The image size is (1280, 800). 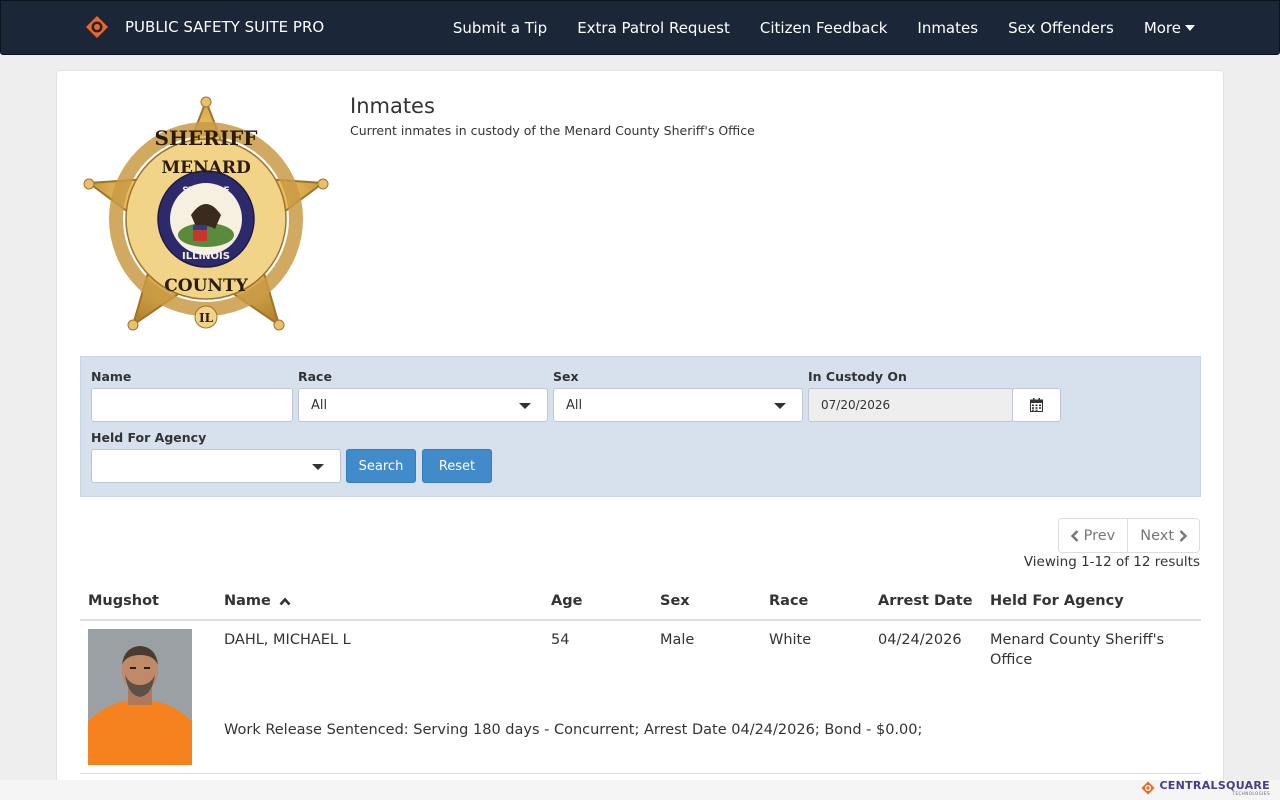 What do you see at coordinates (560, 640) in the screenshot?
I see `row-age: 54` at bounding box center [560, 640].